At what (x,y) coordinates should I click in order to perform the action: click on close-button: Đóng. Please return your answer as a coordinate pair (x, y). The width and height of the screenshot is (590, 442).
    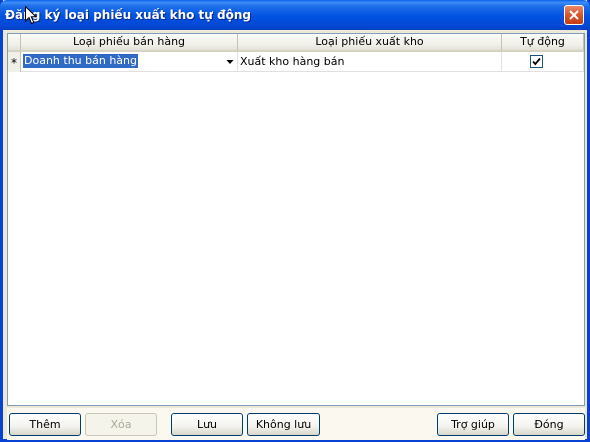
    Looking at the image, I should click on (549, 424).